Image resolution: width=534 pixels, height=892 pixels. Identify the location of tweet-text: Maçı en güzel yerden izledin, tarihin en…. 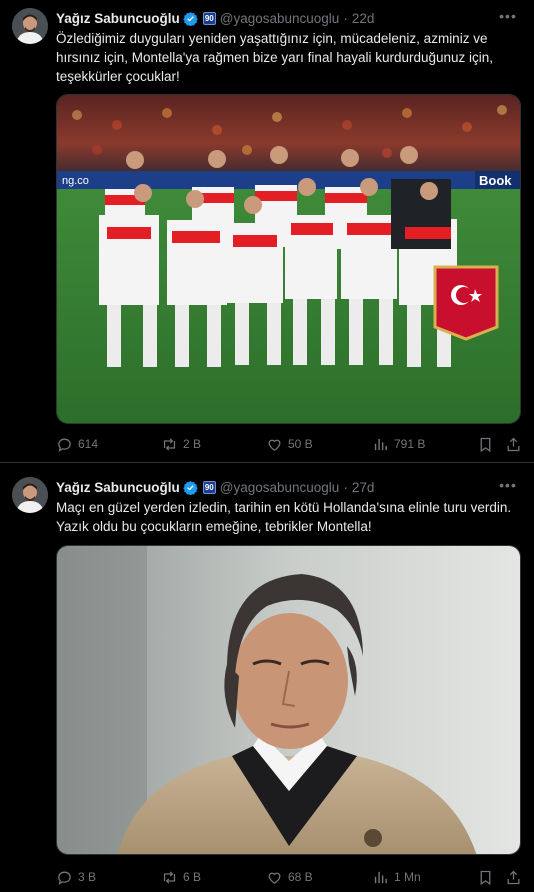
(284, 517).